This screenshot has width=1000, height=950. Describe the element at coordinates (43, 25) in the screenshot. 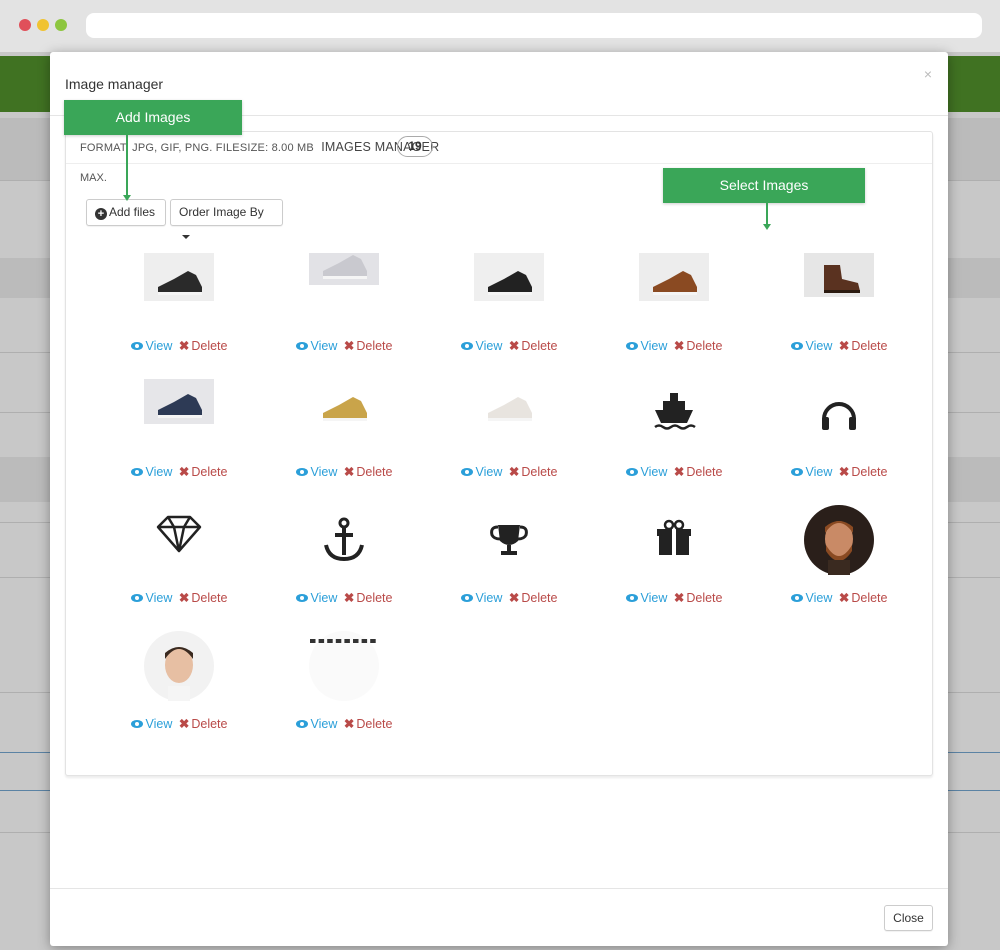

I see `window-minimize-dot` at that location.